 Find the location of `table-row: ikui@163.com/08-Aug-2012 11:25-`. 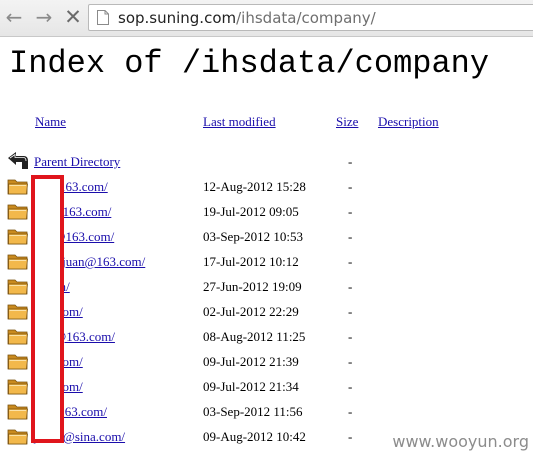

table-row: ikui@163.com/08-Aug-2012 11:25- is located at coordinates (266, 337).